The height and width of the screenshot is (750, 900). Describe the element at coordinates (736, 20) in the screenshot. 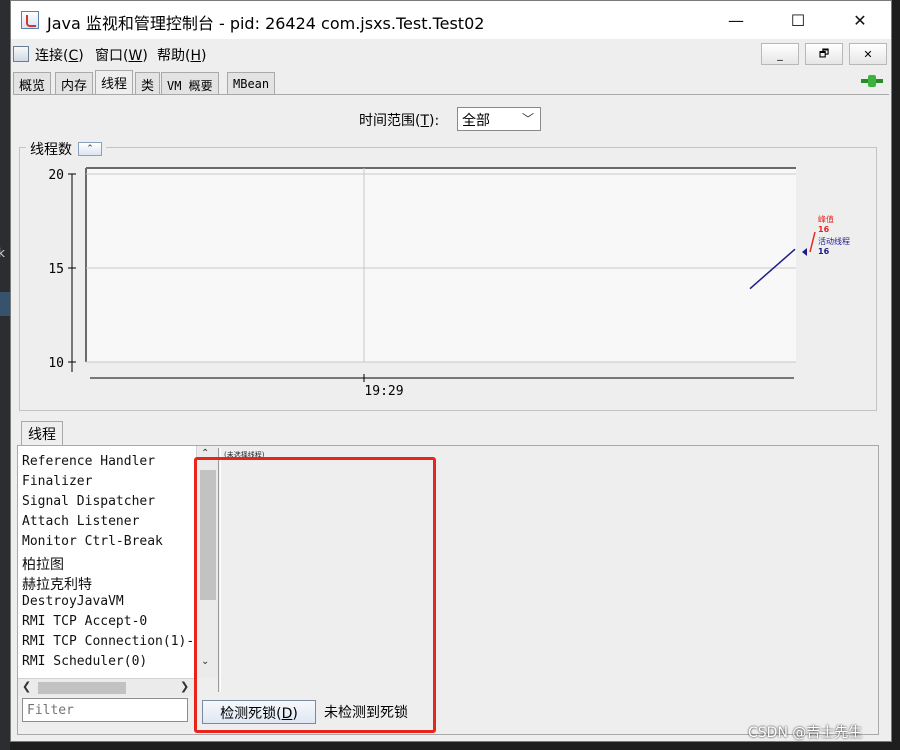

I see `minimize-button: —` at that location.